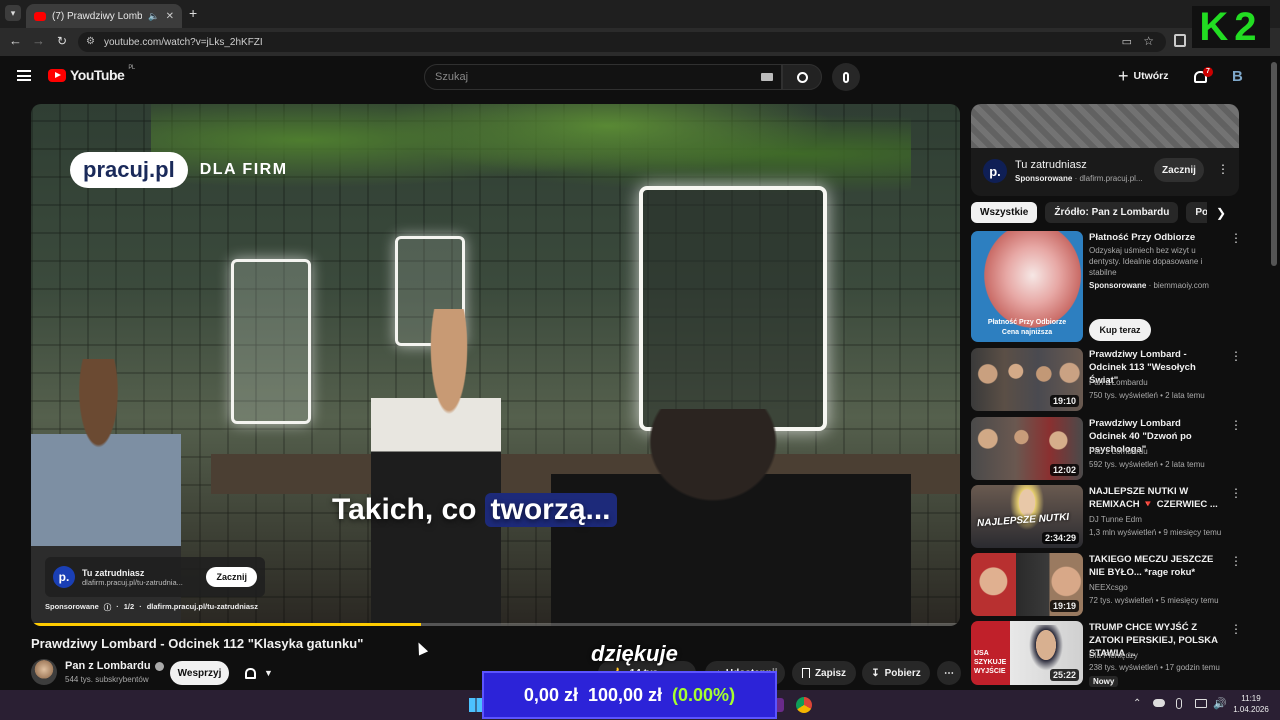 The width and height of the screenshot is (1280, 720). Describe the element at coordinates (846, 77) in the screenshot. I see `voice-search-button` at that location.